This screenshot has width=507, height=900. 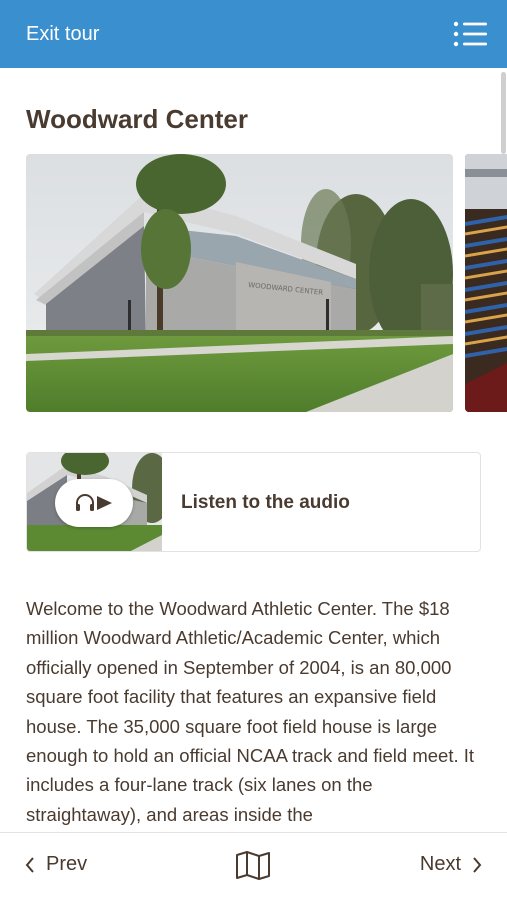 I want to click on next-button: Next, so click(x=451, y=864).